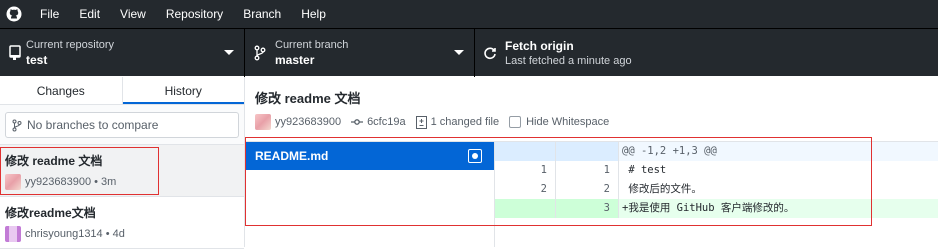 This screenshot has height=249, width=938. I want to click on repo-label: Current repository, so click(70, 45).